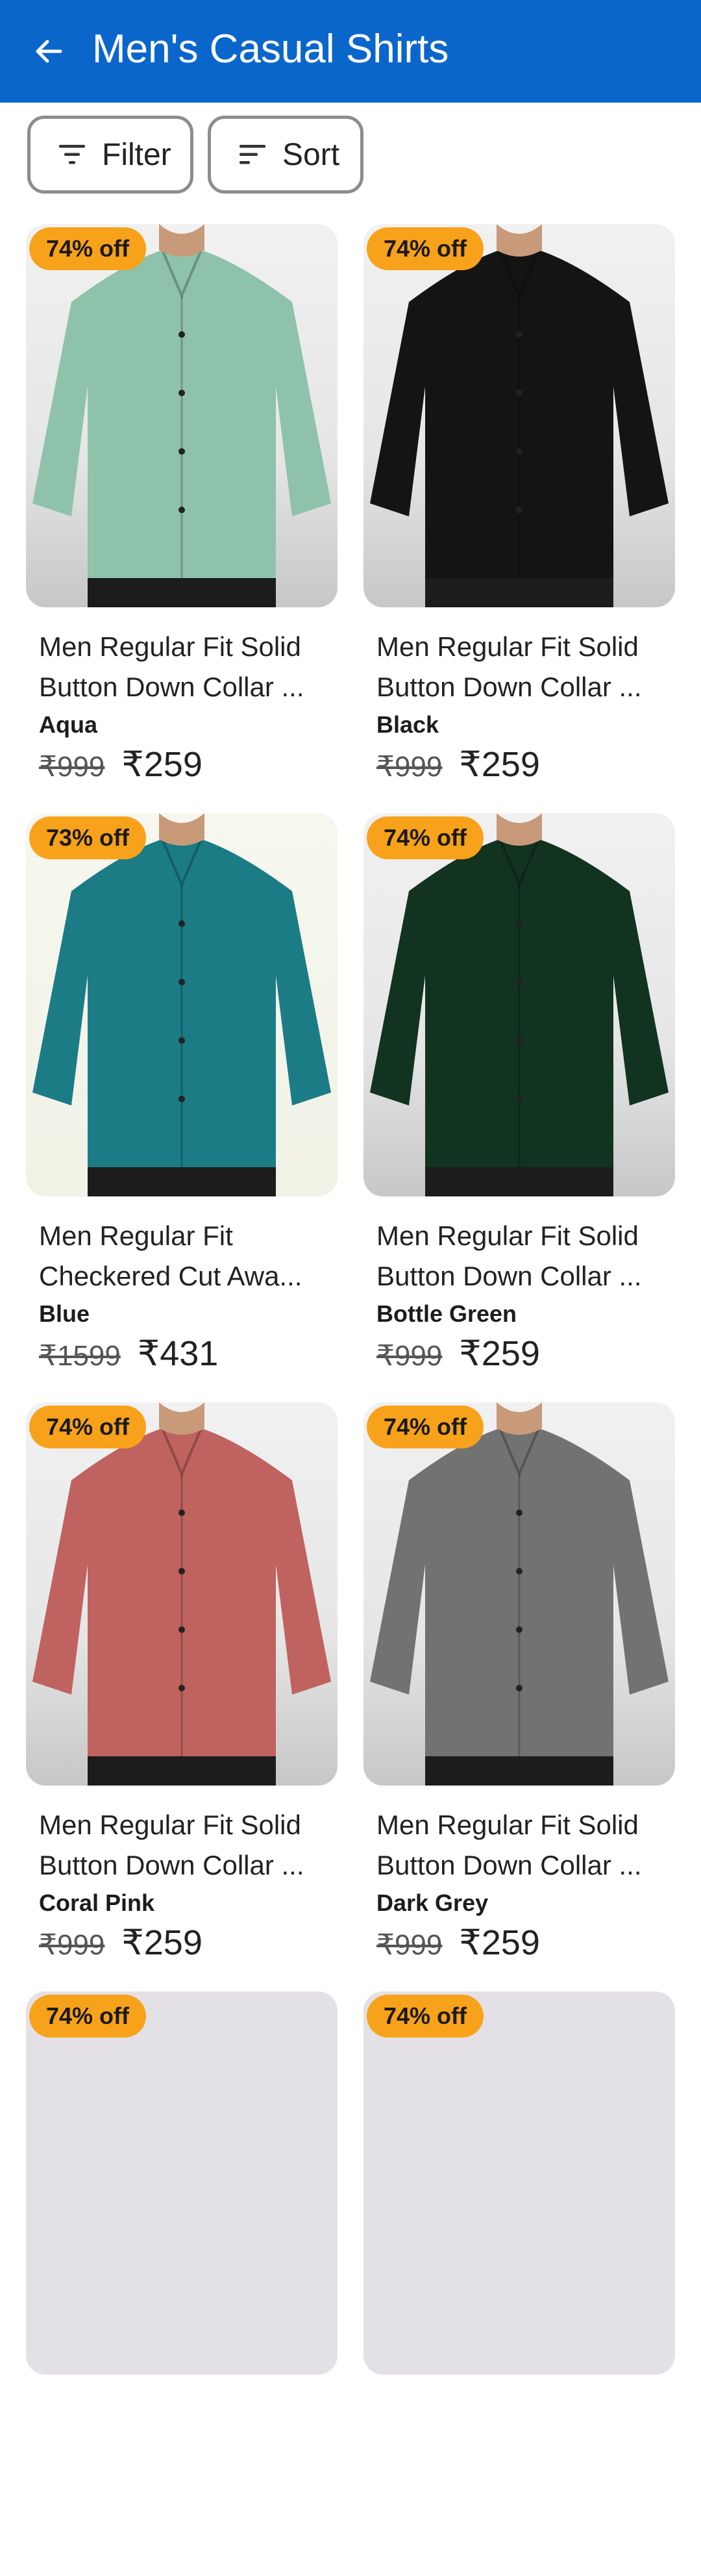 This screenshot has width=701, height=2576. What do you see at coordinates (73, 155) in the screenshot?
I see `filter-lines-icon` at bounding box center [73, 155].